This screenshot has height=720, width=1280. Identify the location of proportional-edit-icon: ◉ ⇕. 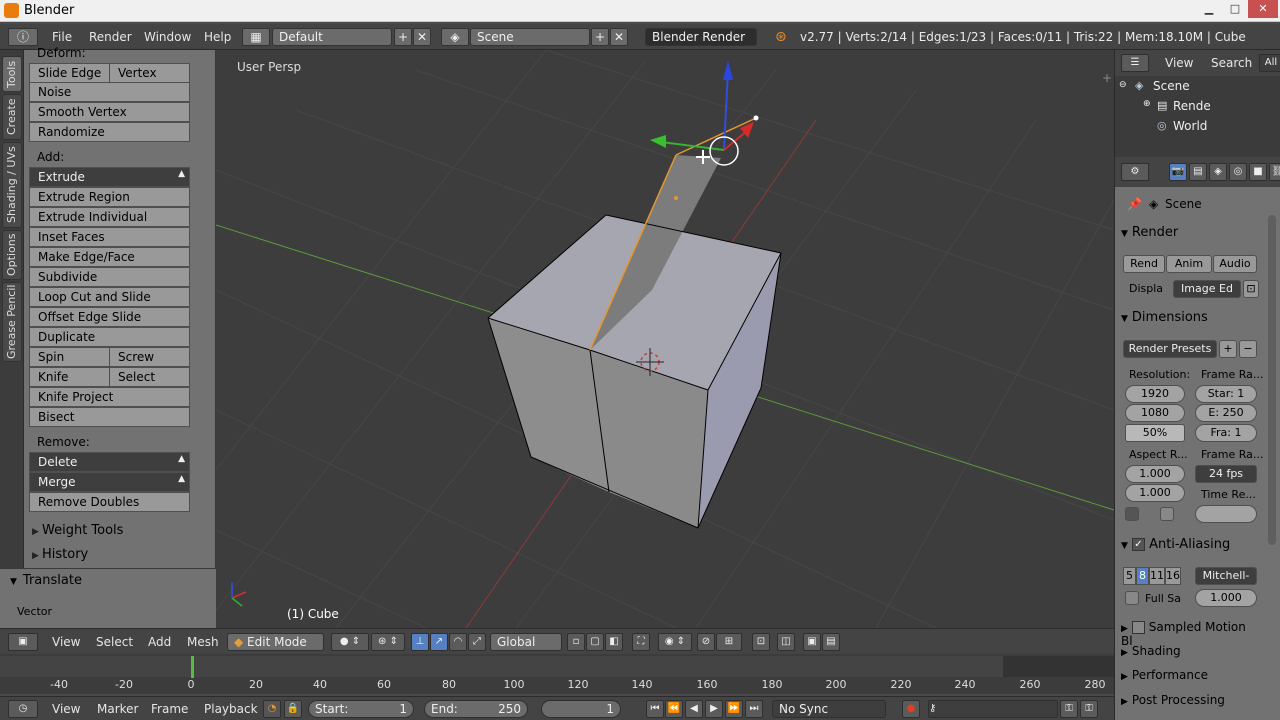
(675, 642).